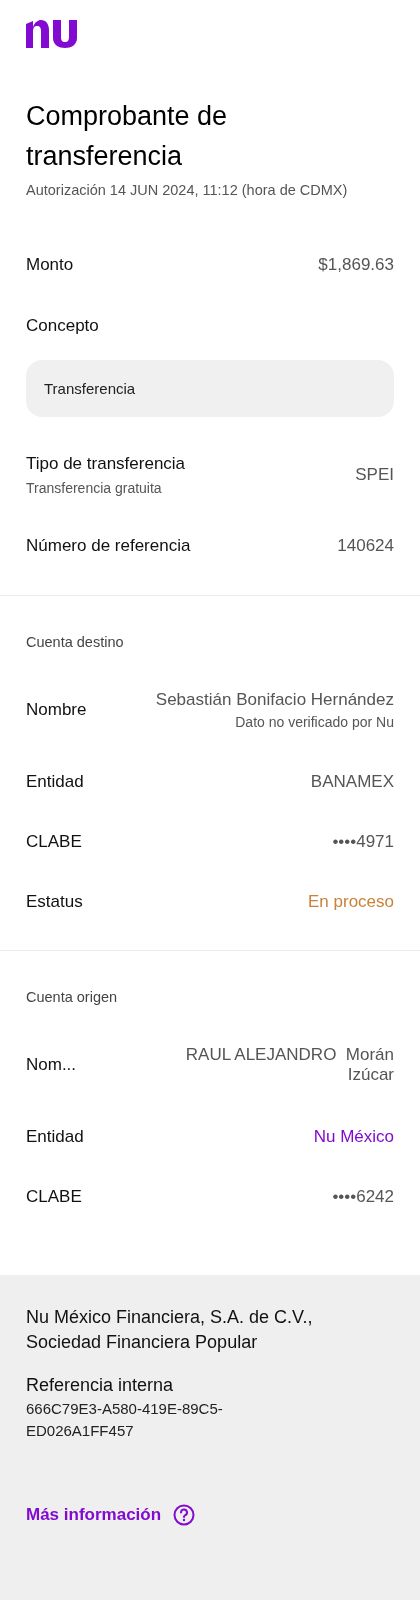 This screenshot has height=1600, width=420. Describe the element at coordinates (351, 902) in the screenshot. I see `row-value: En proceso` at that location.